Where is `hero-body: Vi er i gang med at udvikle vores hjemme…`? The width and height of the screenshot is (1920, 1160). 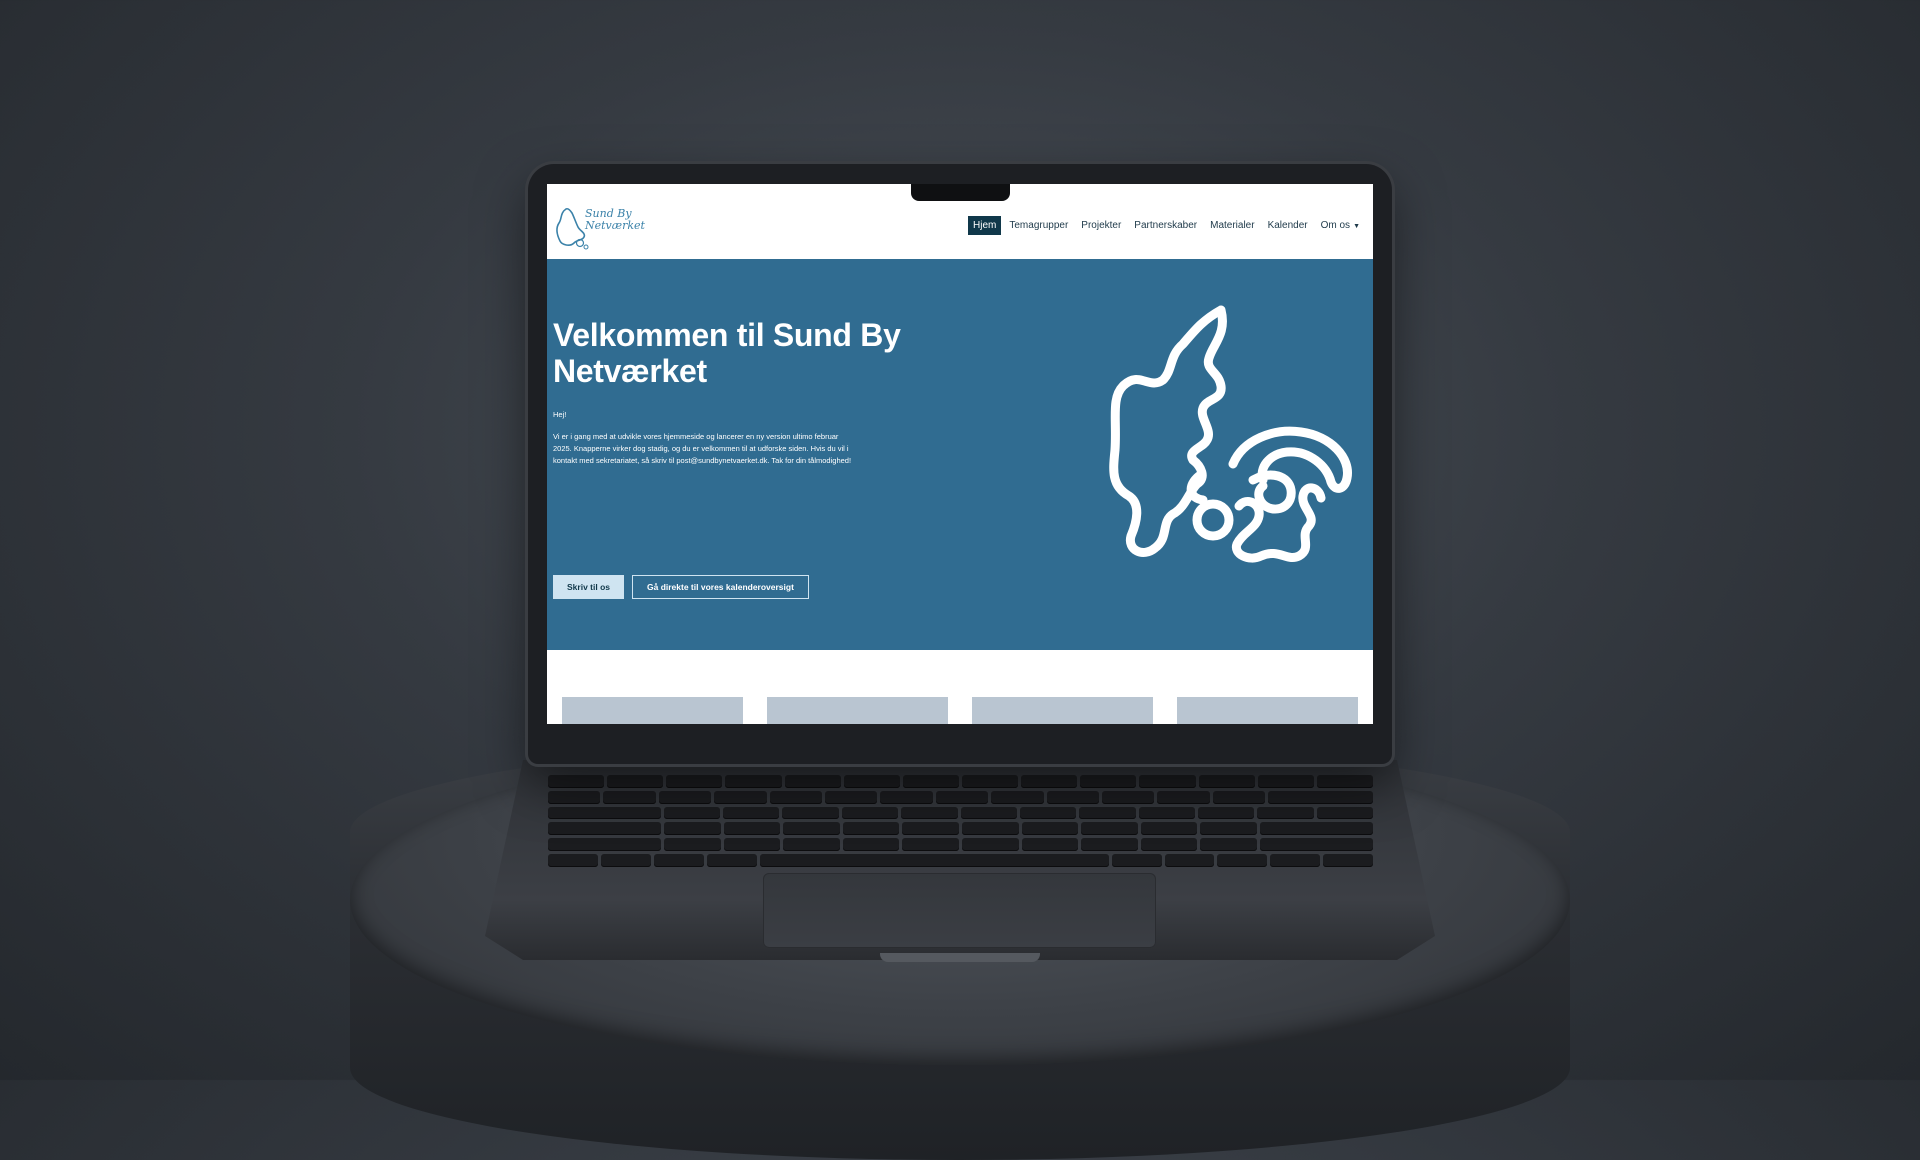 hero-body: Vi er i gang med at udvikle vores hjemme… is located at coordinates (702, 448).